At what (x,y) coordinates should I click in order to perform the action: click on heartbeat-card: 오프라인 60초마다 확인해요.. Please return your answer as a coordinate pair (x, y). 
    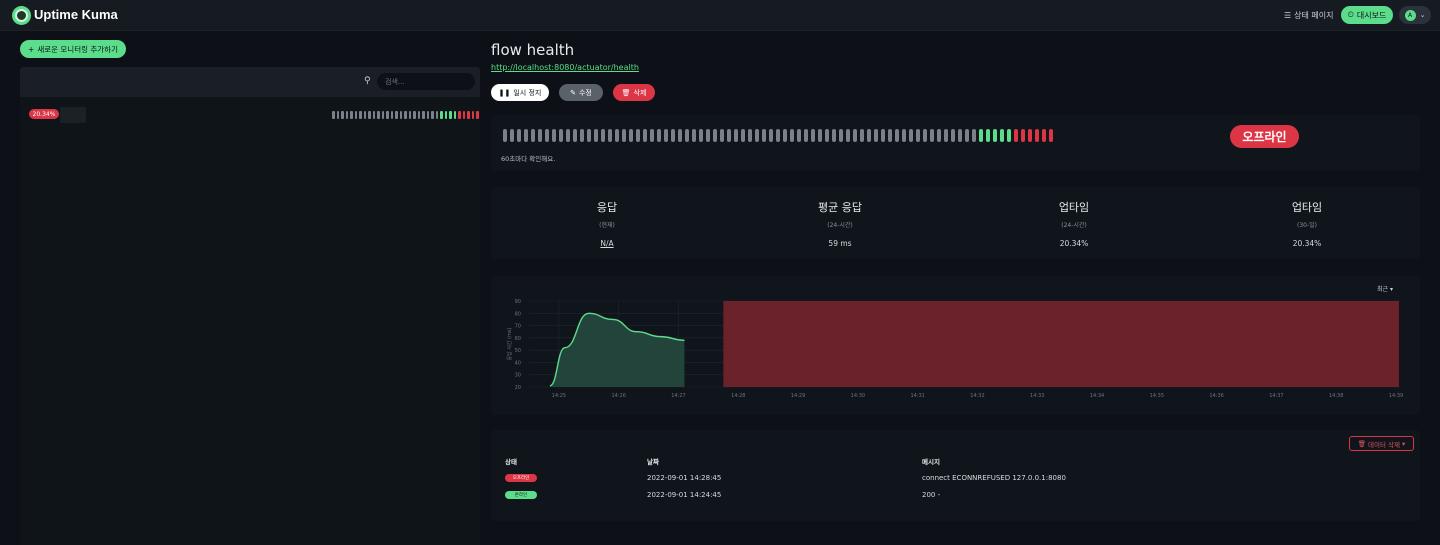
    Looking at the image, I should click on (955, 143).